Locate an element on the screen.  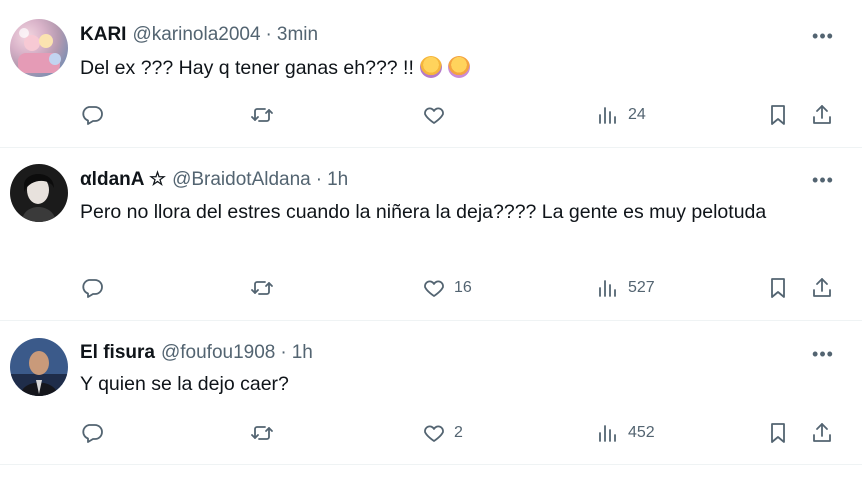
like-button: 2 is located at coordinates (442, 433).